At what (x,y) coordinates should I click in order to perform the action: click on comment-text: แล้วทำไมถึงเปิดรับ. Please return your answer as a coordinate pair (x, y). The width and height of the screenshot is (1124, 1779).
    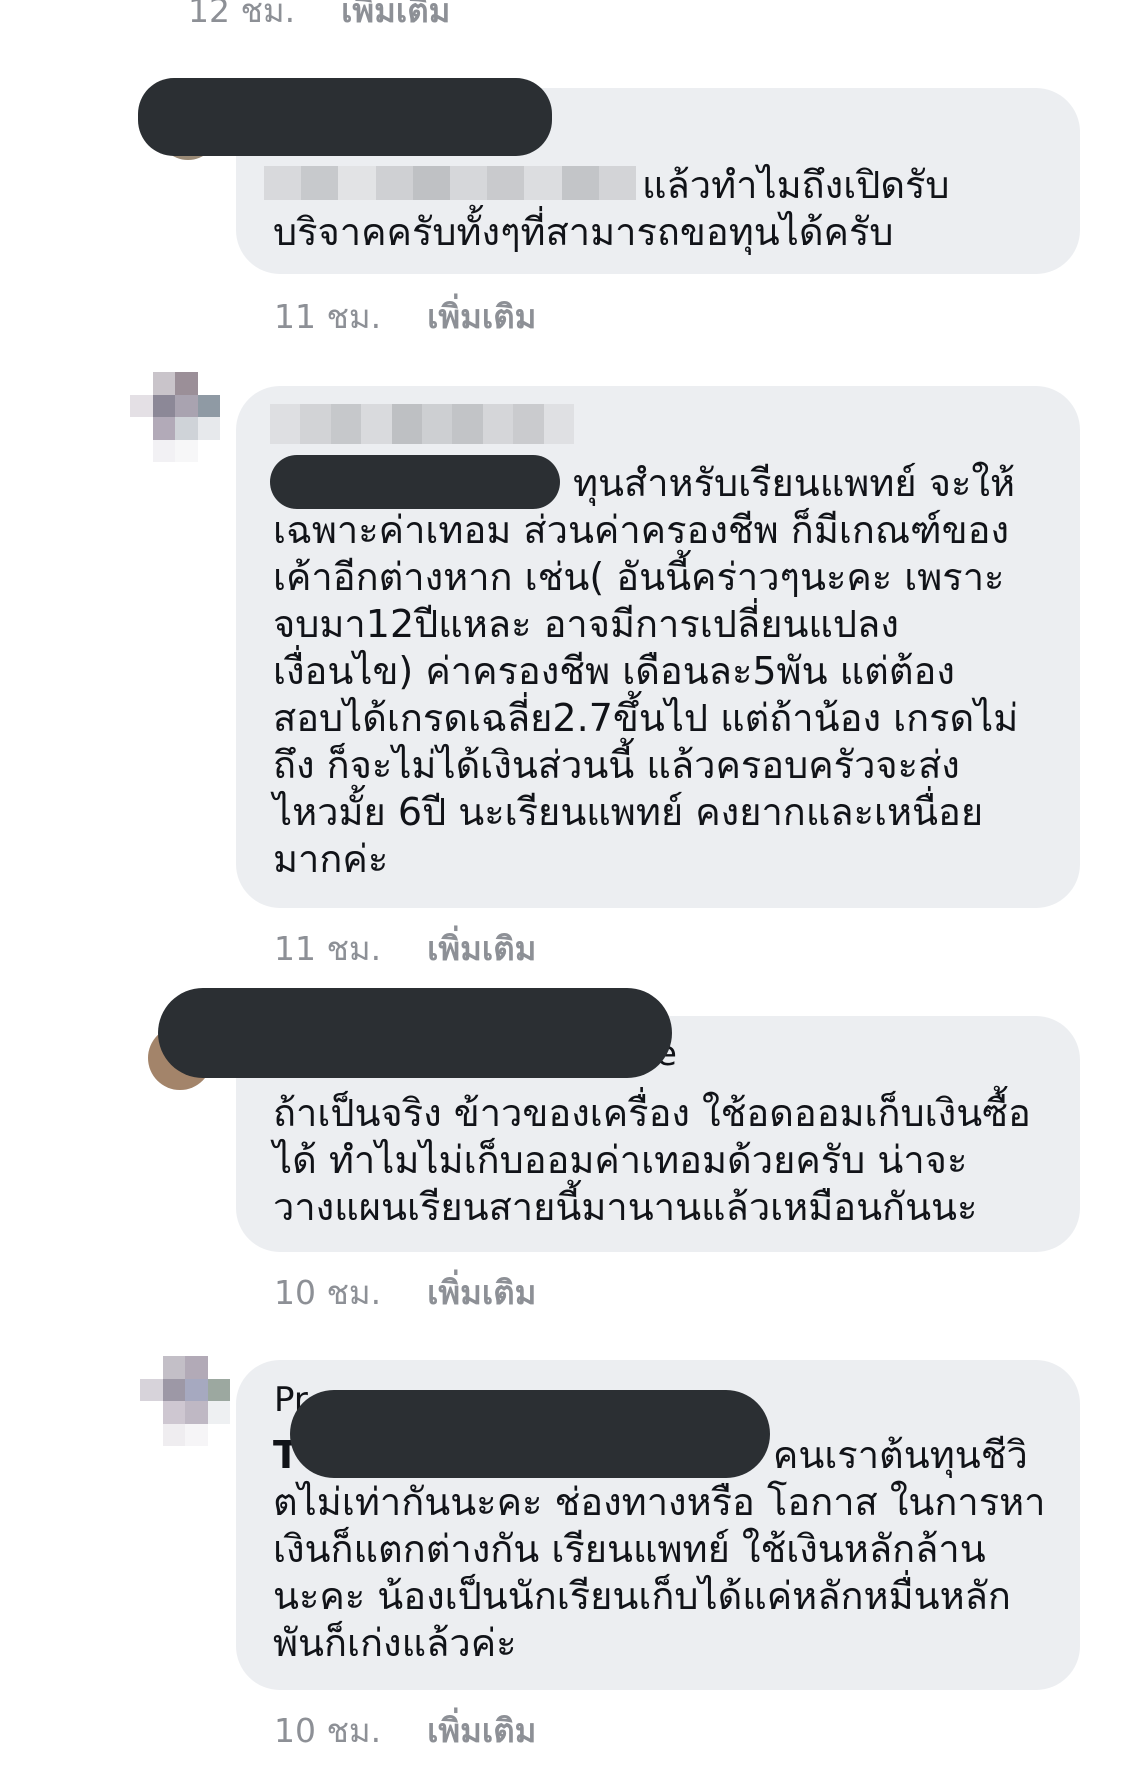
    Looking at the image, I should click on (796, 185).